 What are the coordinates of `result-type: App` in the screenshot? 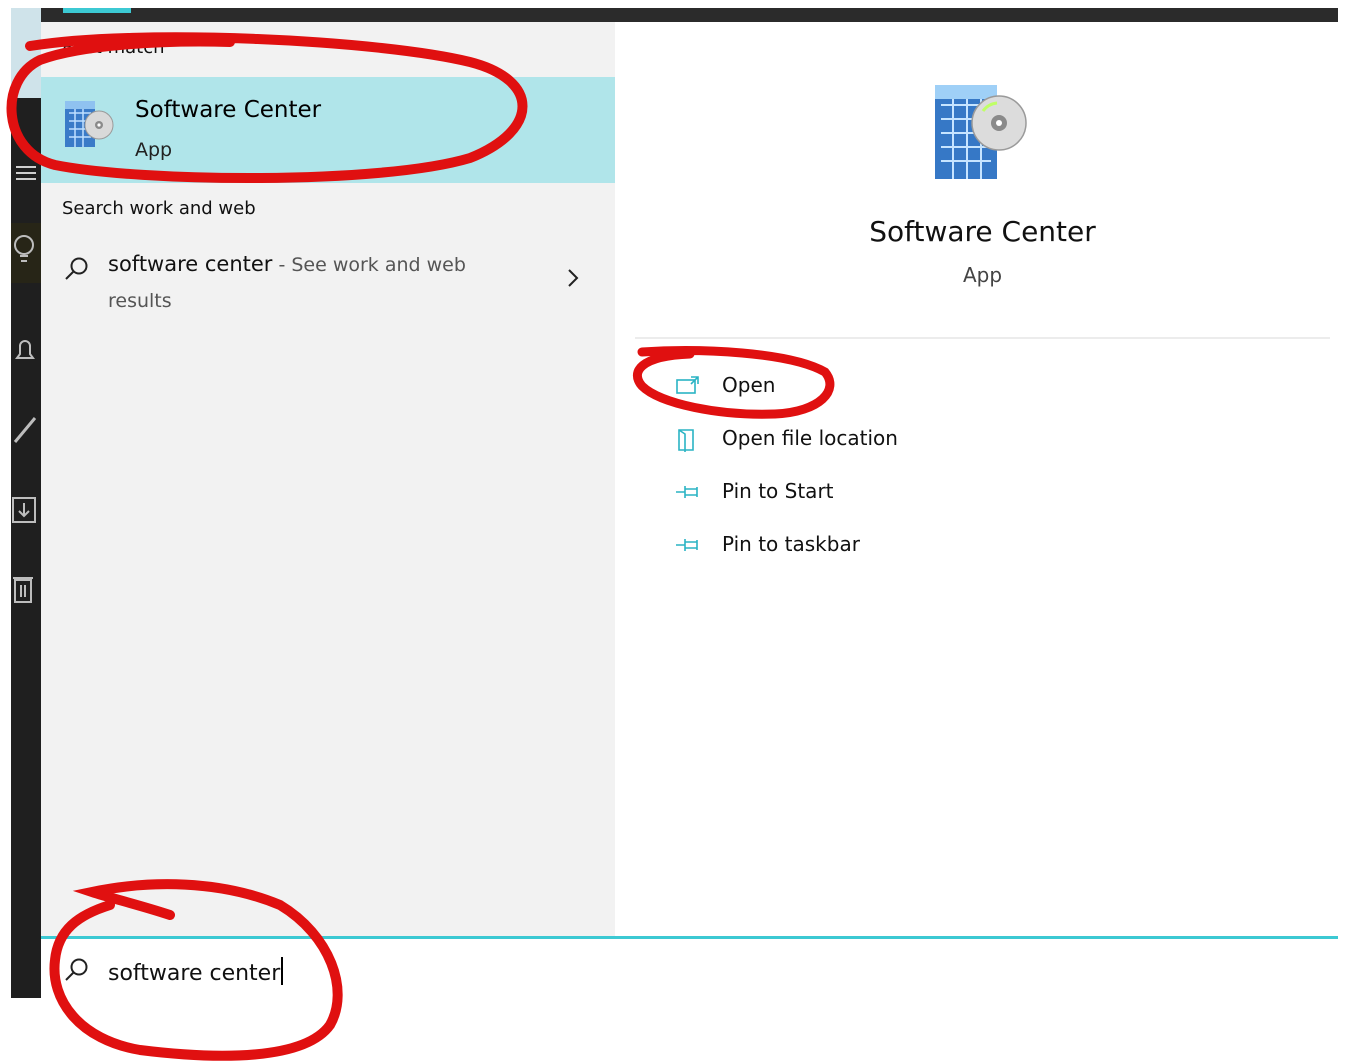 It's located at (154, 150).